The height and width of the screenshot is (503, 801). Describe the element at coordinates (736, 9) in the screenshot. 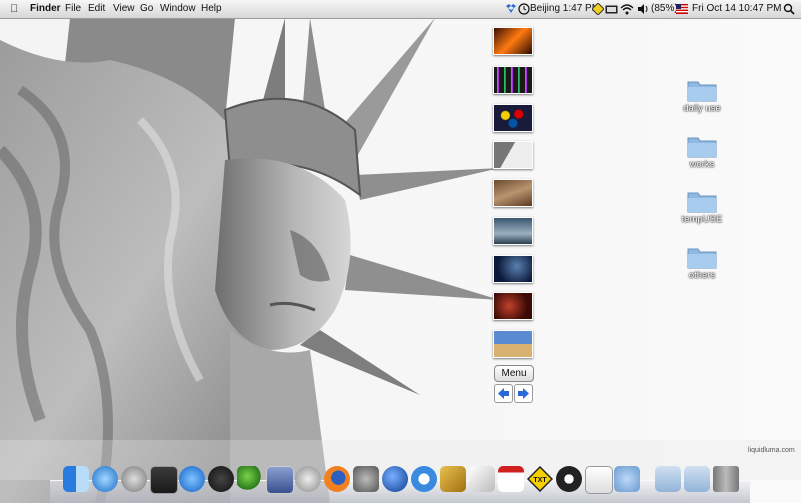

I see `menubar-clock: Fri Oct 14 10:47 PM` at that location.